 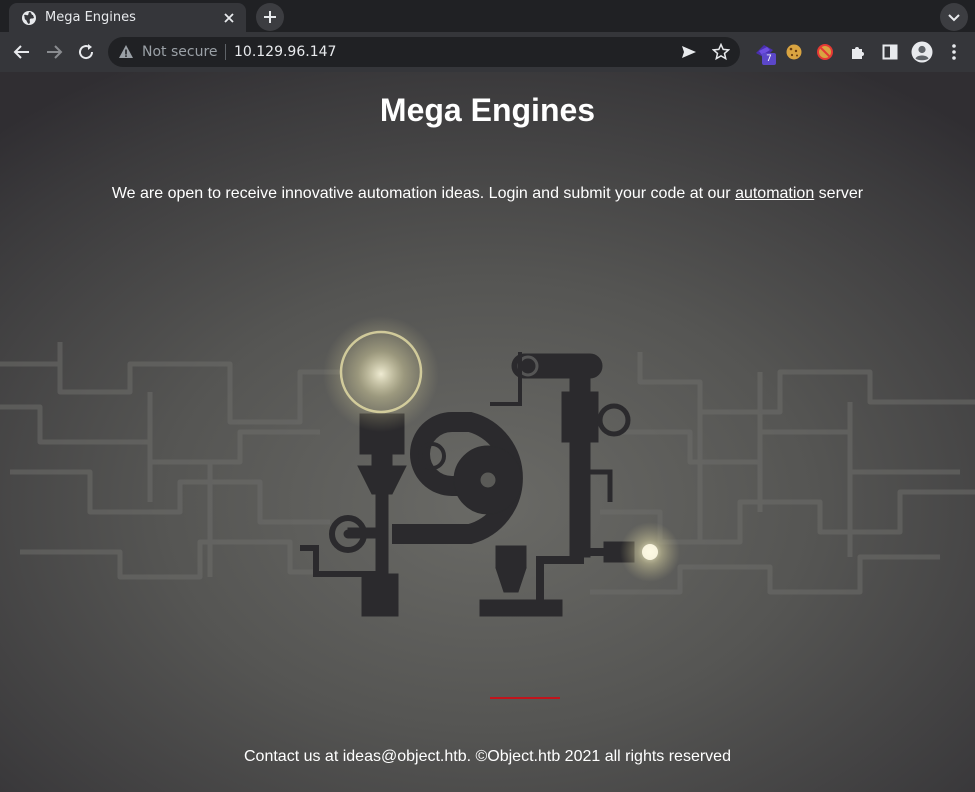 I want to click on tab-search-button, so click(x=954, y=17).